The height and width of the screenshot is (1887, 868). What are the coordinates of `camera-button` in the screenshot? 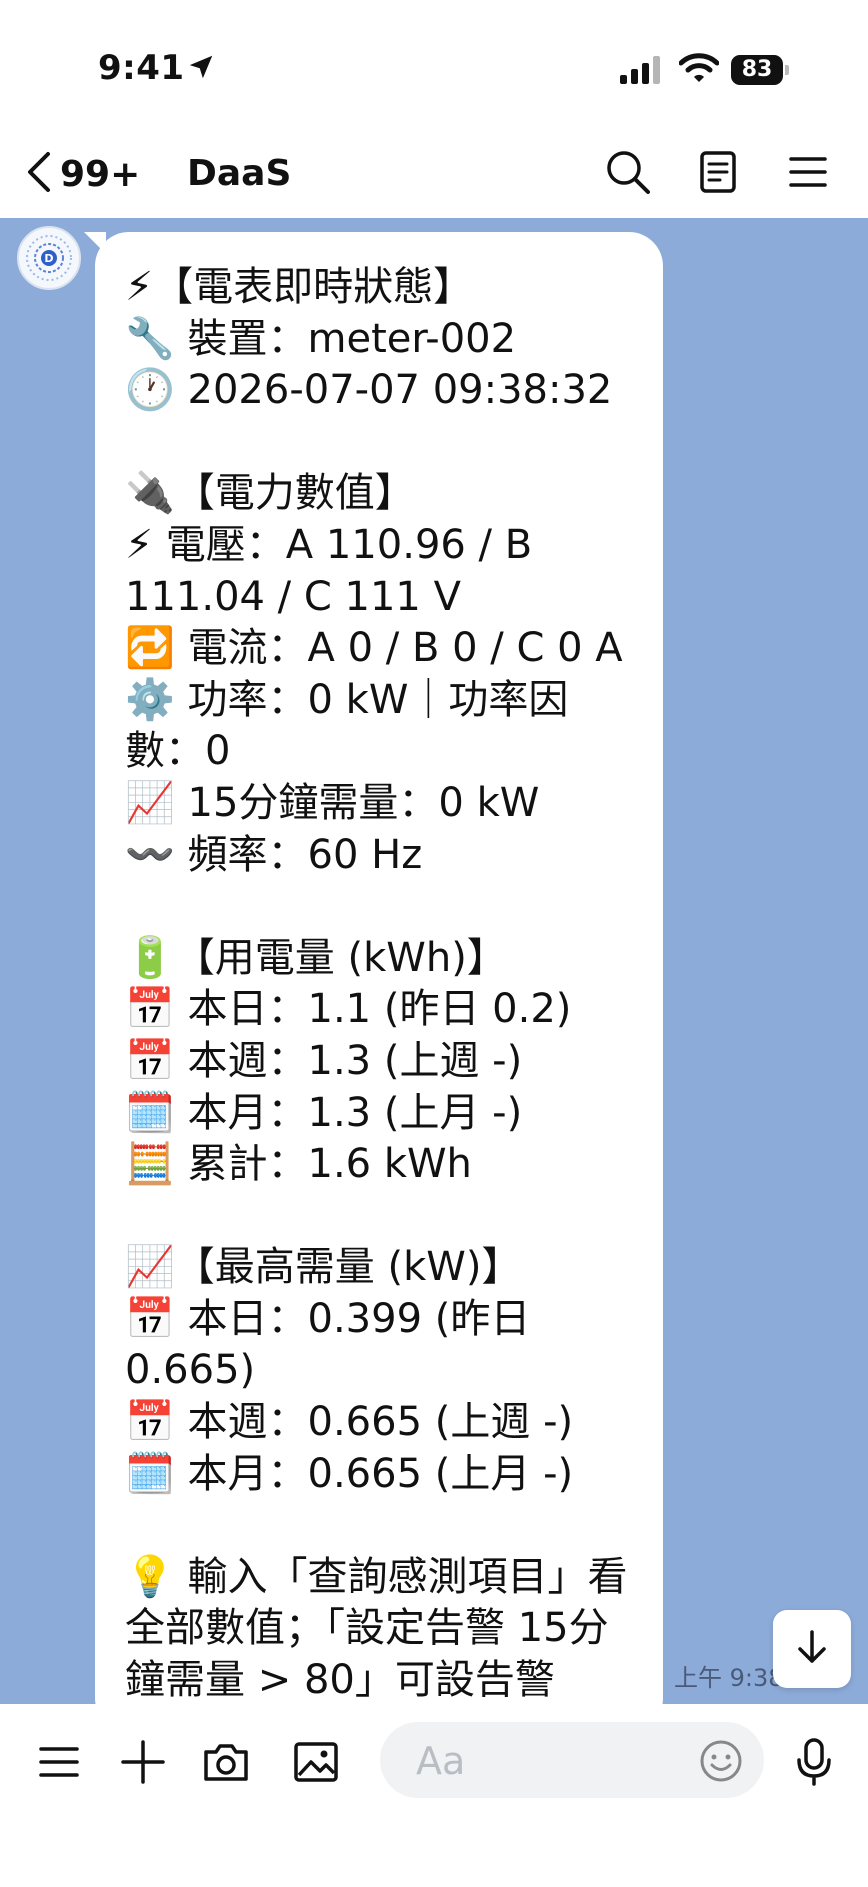 It's located at (226, 1764).